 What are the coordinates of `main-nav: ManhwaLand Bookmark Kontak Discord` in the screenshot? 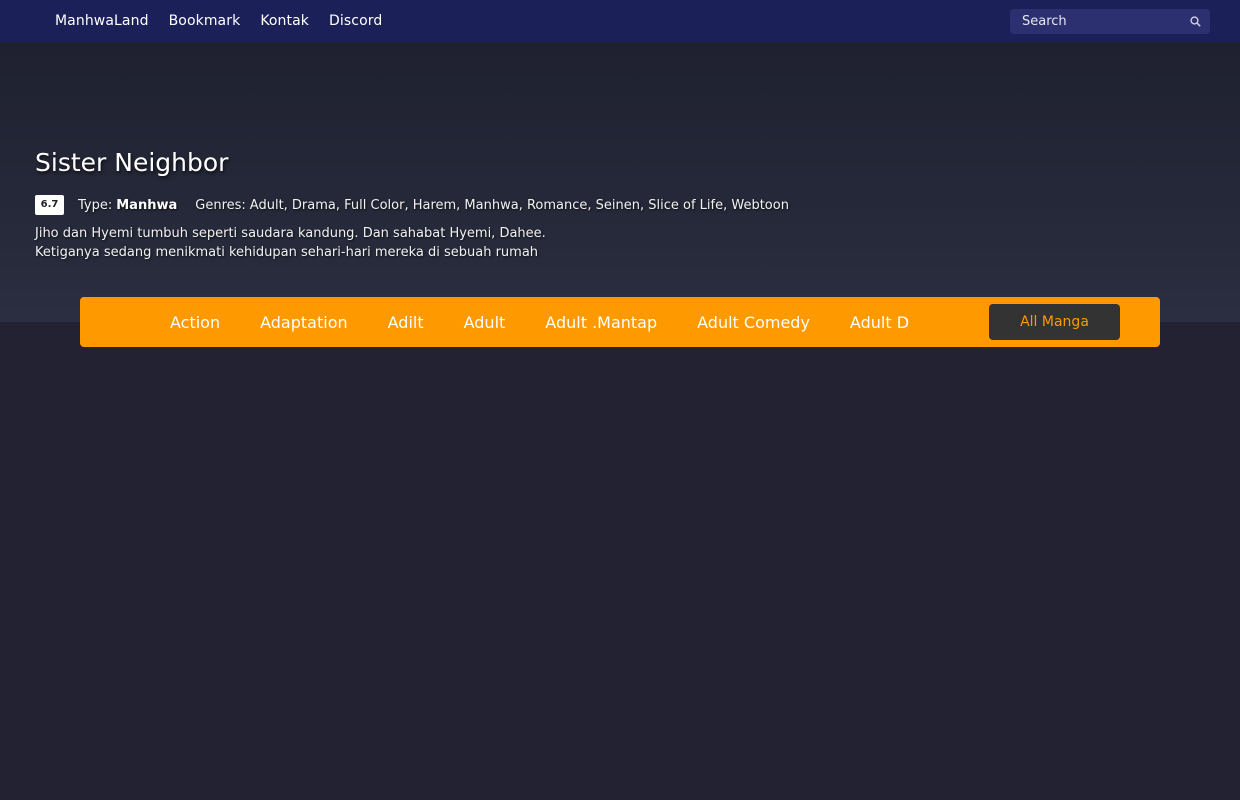 It's located at (228, 21).